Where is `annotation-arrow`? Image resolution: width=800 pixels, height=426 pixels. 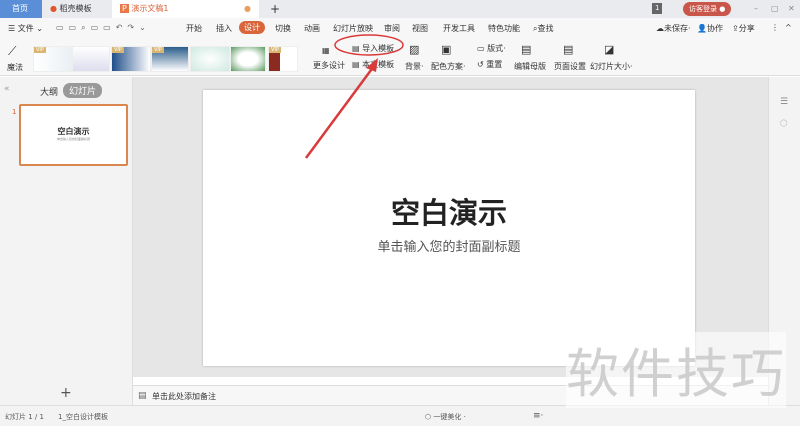 annotation-arrow is located at coordinates (340, 112).